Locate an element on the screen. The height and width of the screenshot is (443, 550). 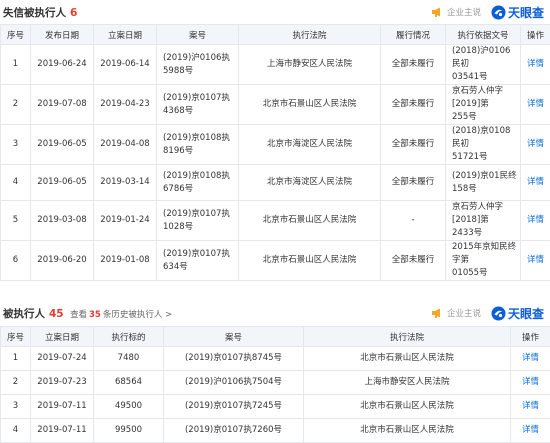
cell-case-no: (2019)京0107执8745号 is located at coordinates (233, 358).